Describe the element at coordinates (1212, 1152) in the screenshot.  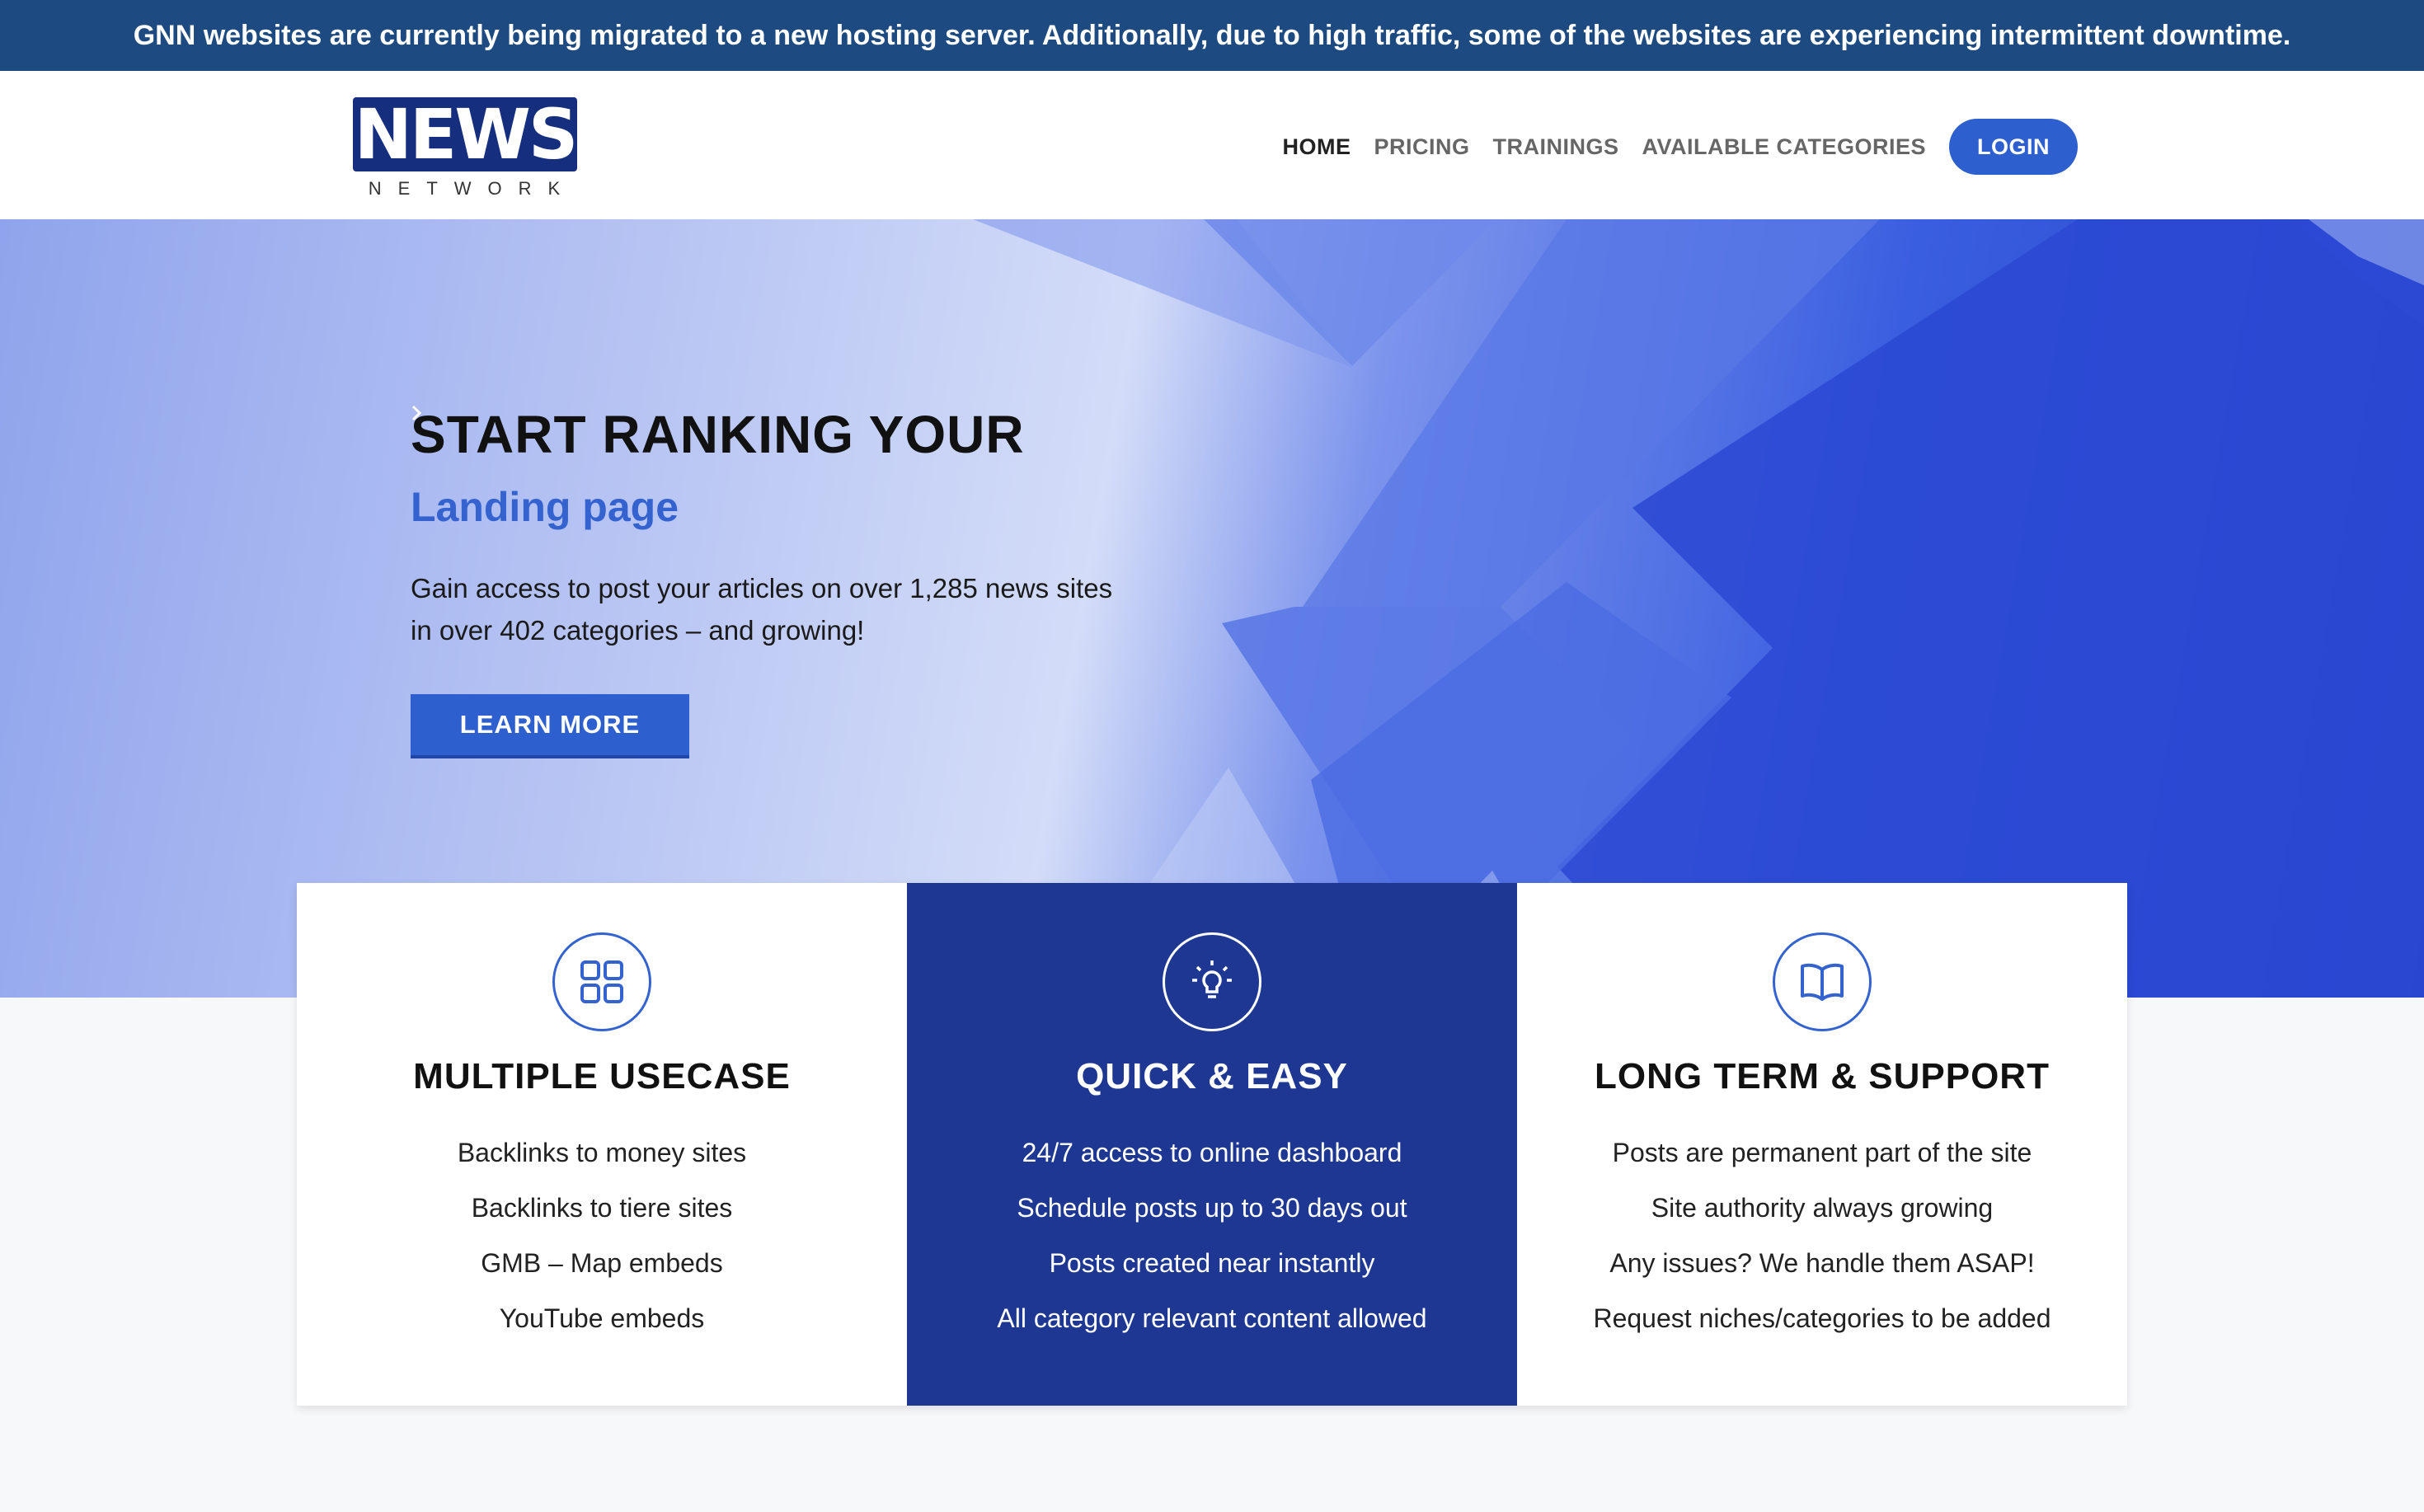
I see `list-item: 24/7 access to online dashboard` at that location.